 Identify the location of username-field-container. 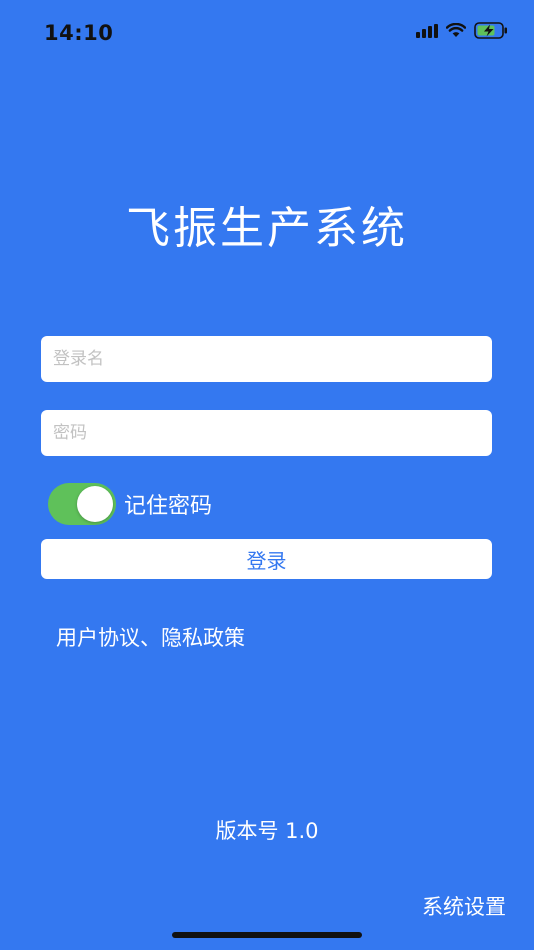
(266, 359).